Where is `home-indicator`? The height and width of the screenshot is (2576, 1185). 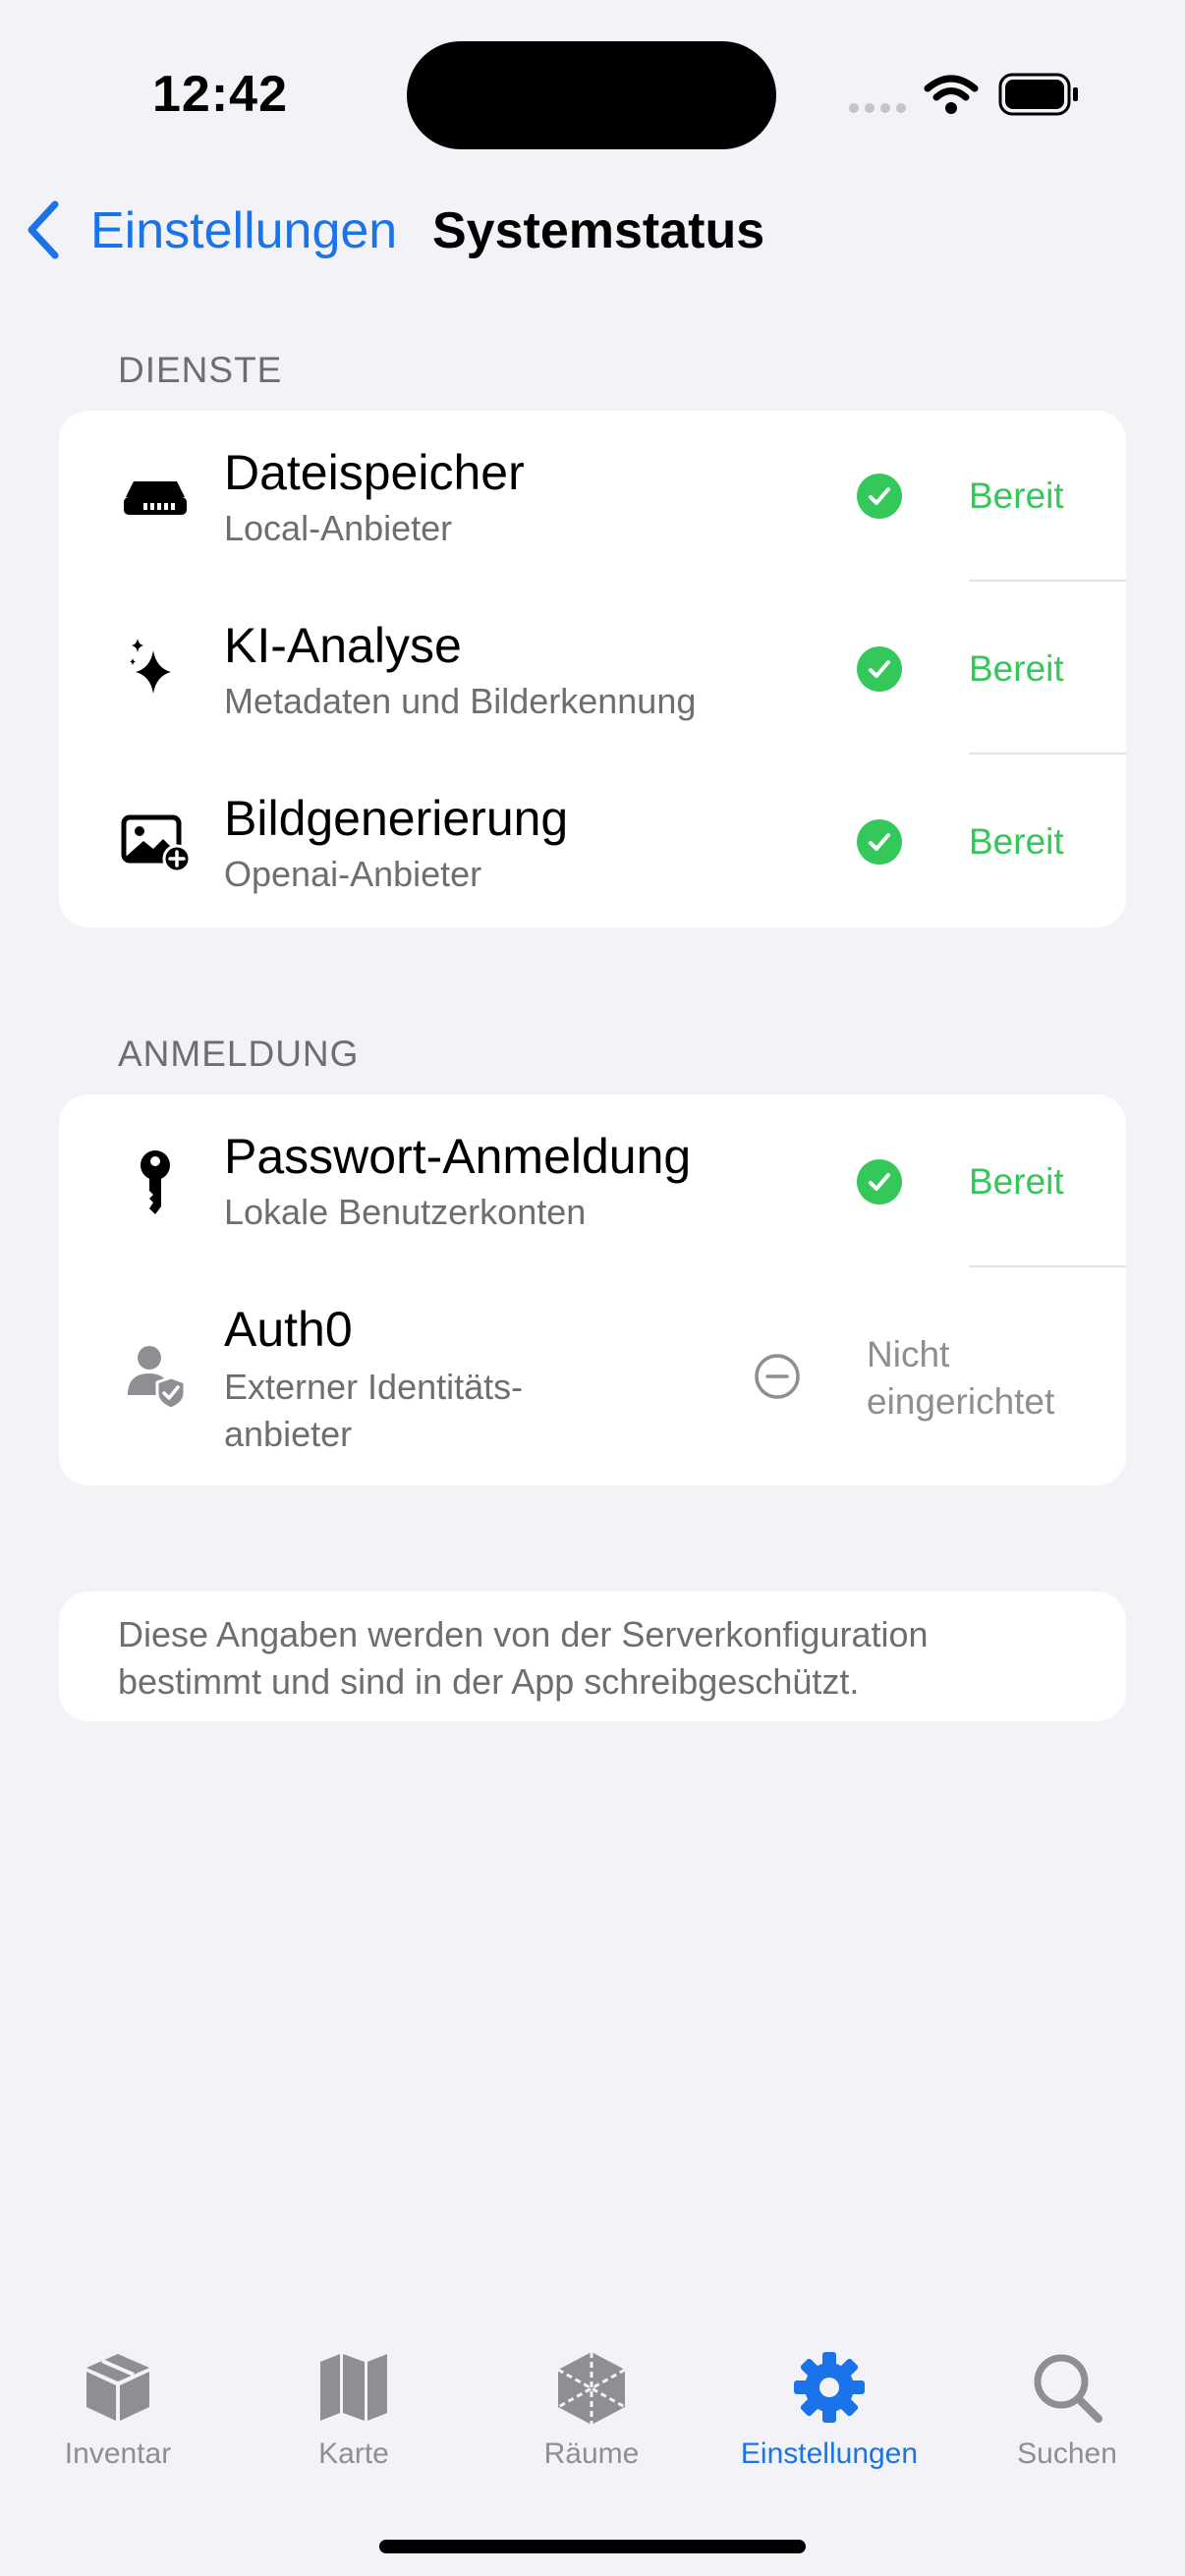
home-indicator is located at coordinates (592, 2546).